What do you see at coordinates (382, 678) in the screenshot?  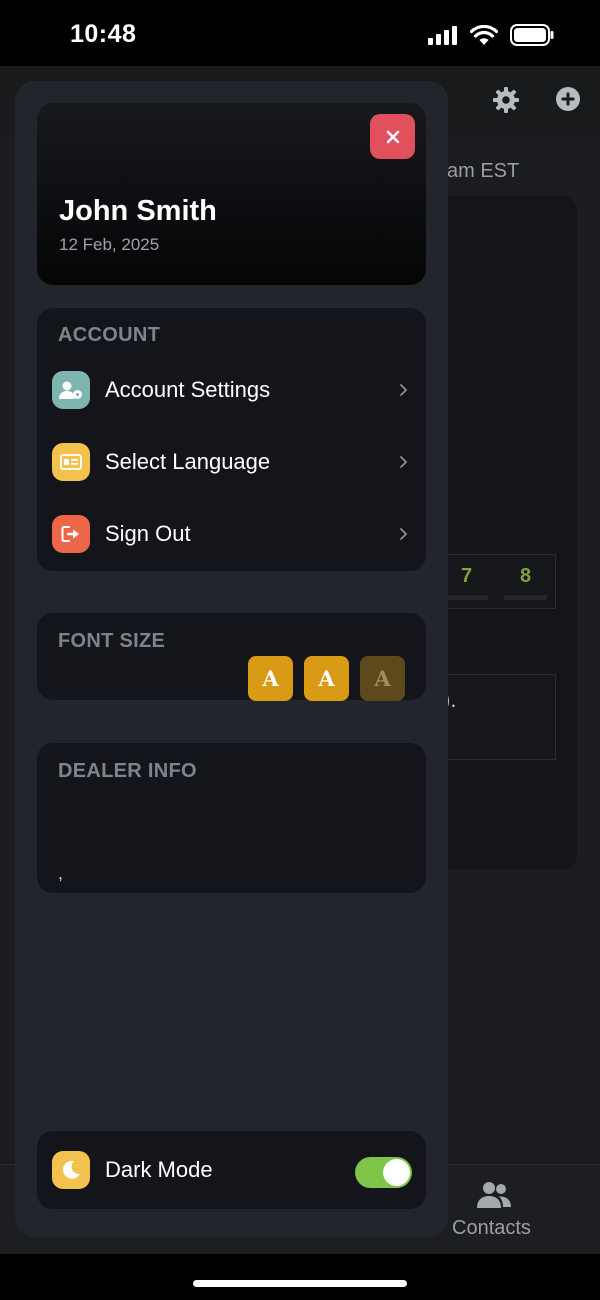 I see `font-size-large-button: A` at bounding box center [382, 678].